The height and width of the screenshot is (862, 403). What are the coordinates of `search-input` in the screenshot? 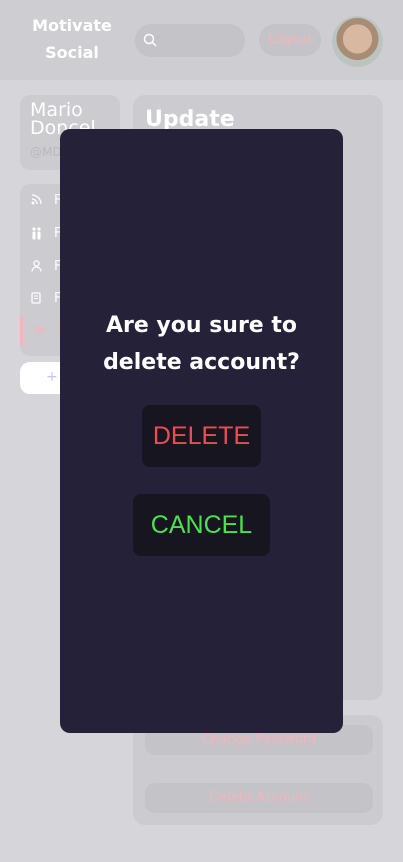 It's located at (190, 40).